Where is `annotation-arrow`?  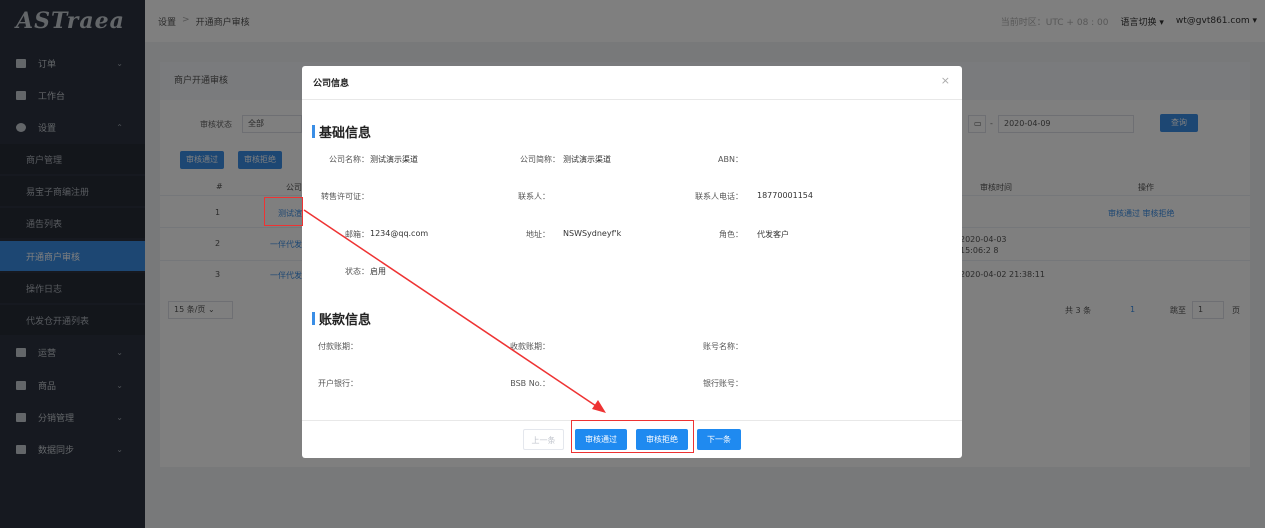
annotation-arrow is located at coordinates (454, 311).